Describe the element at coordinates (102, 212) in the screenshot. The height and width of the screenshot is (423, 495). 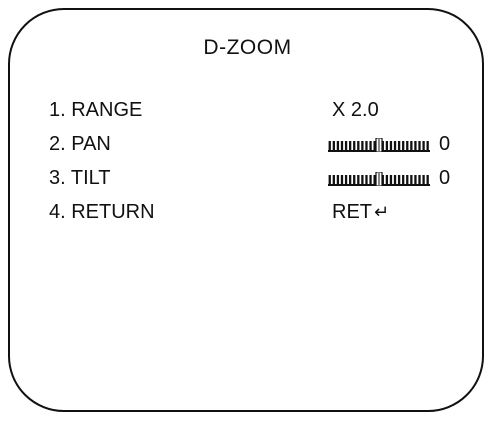
I see `menu-item-label: 4. RETURN` at that location.